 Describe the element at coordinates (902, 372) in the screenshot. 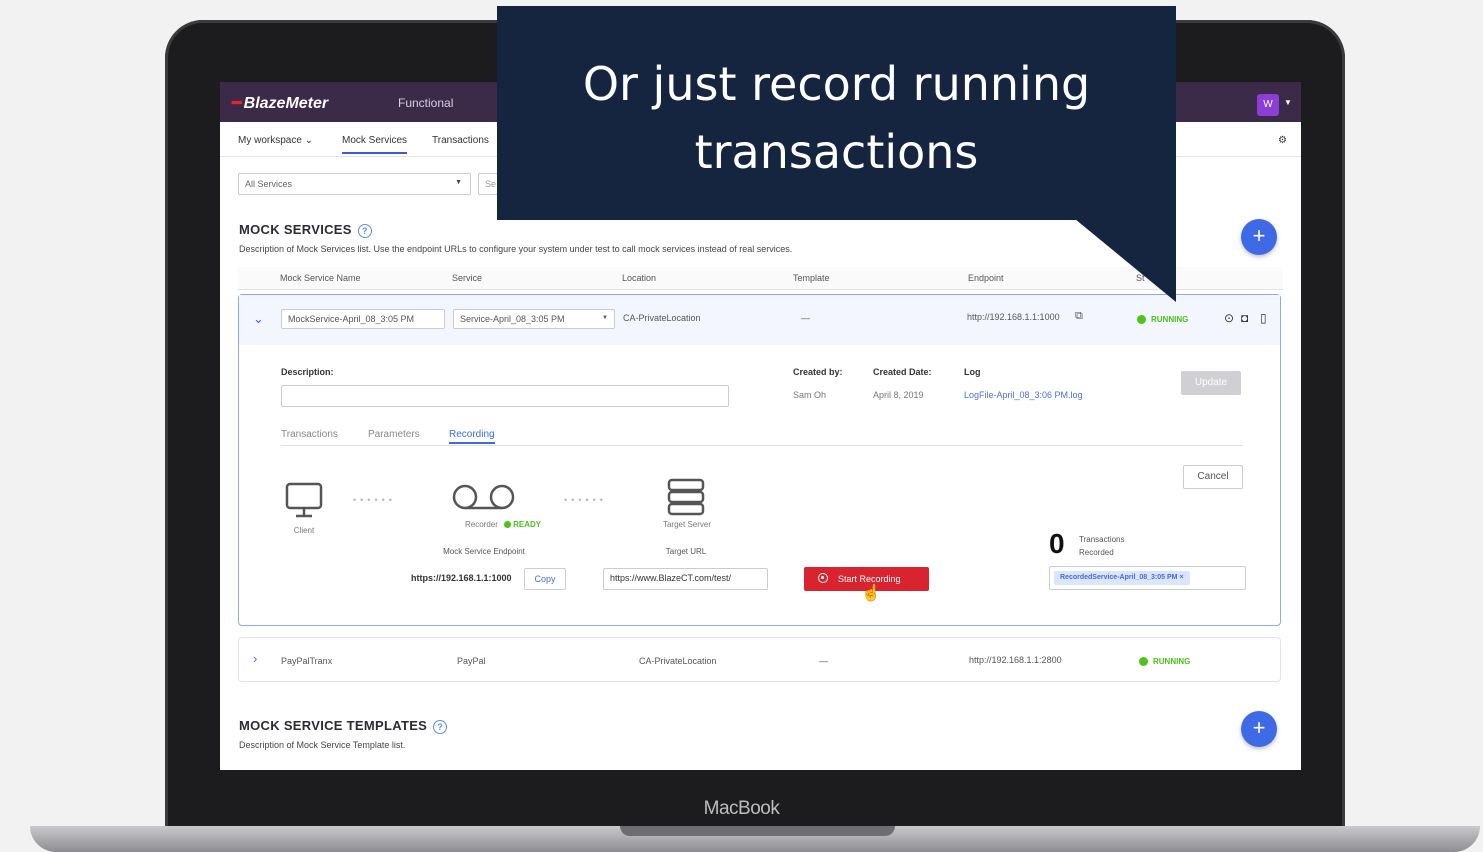

I see `created-date-label: Created Date:` at that location.